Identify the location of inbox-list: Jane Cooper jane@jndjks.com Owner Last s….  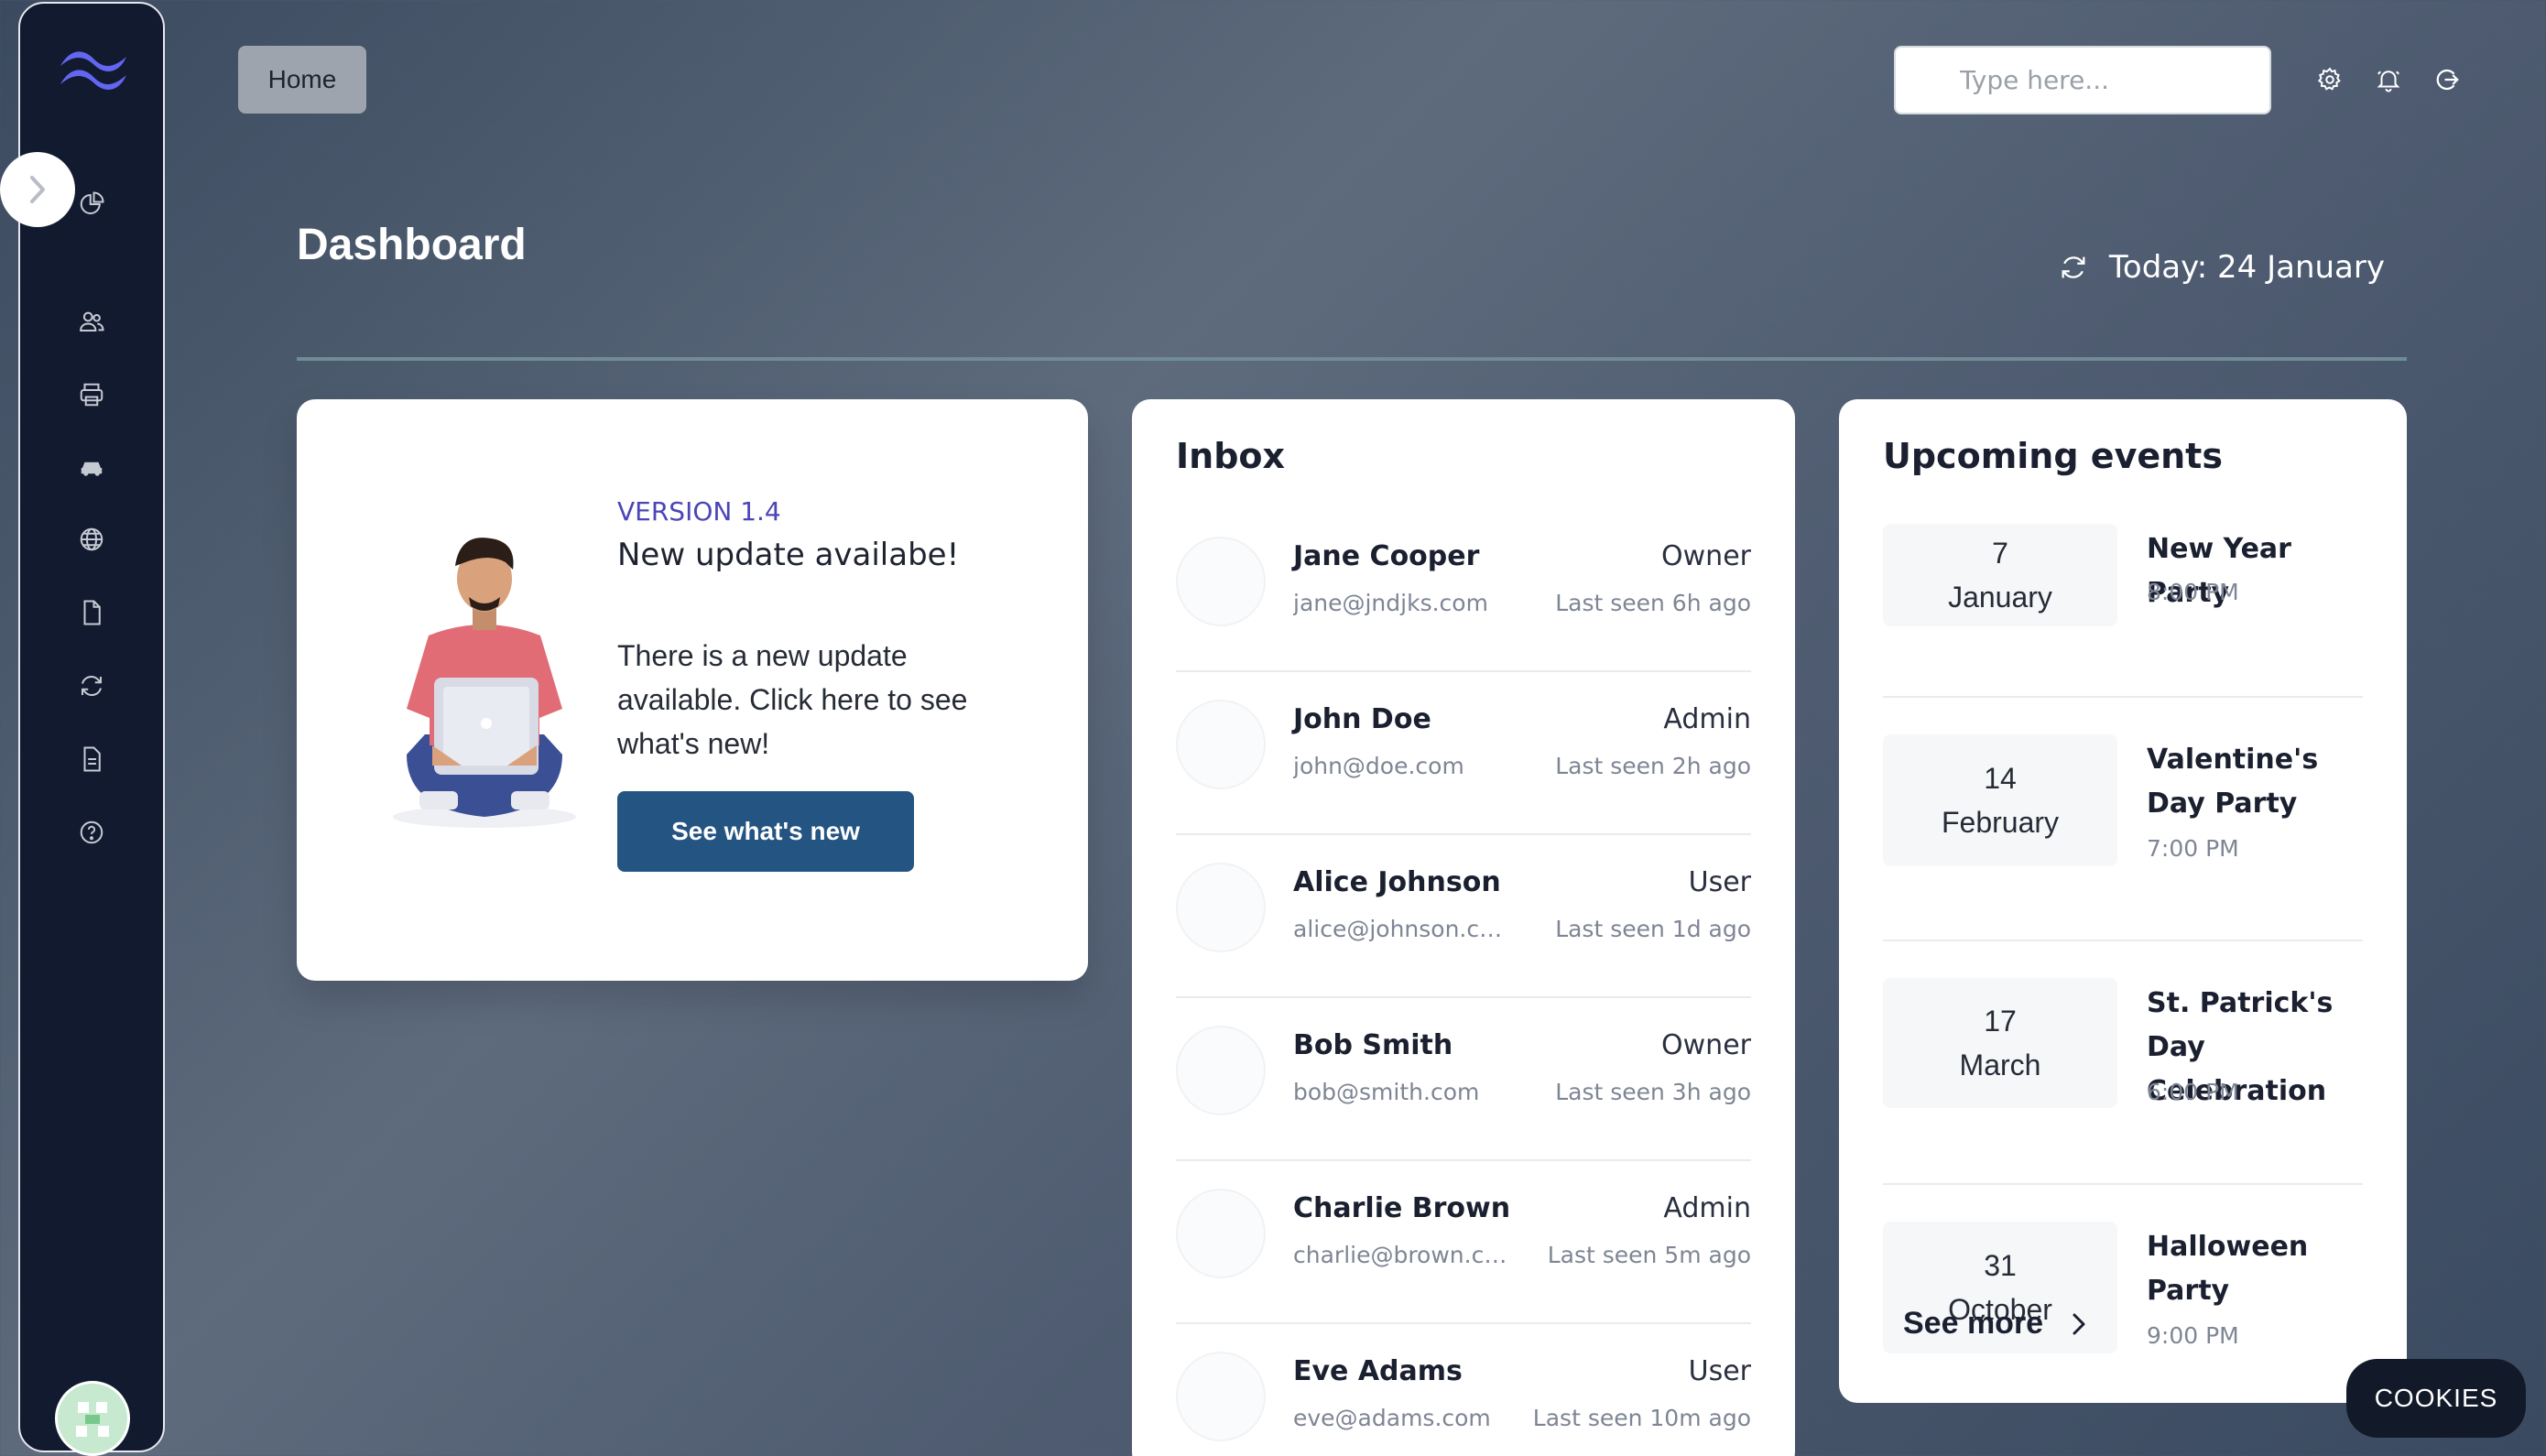
(1463, 982).